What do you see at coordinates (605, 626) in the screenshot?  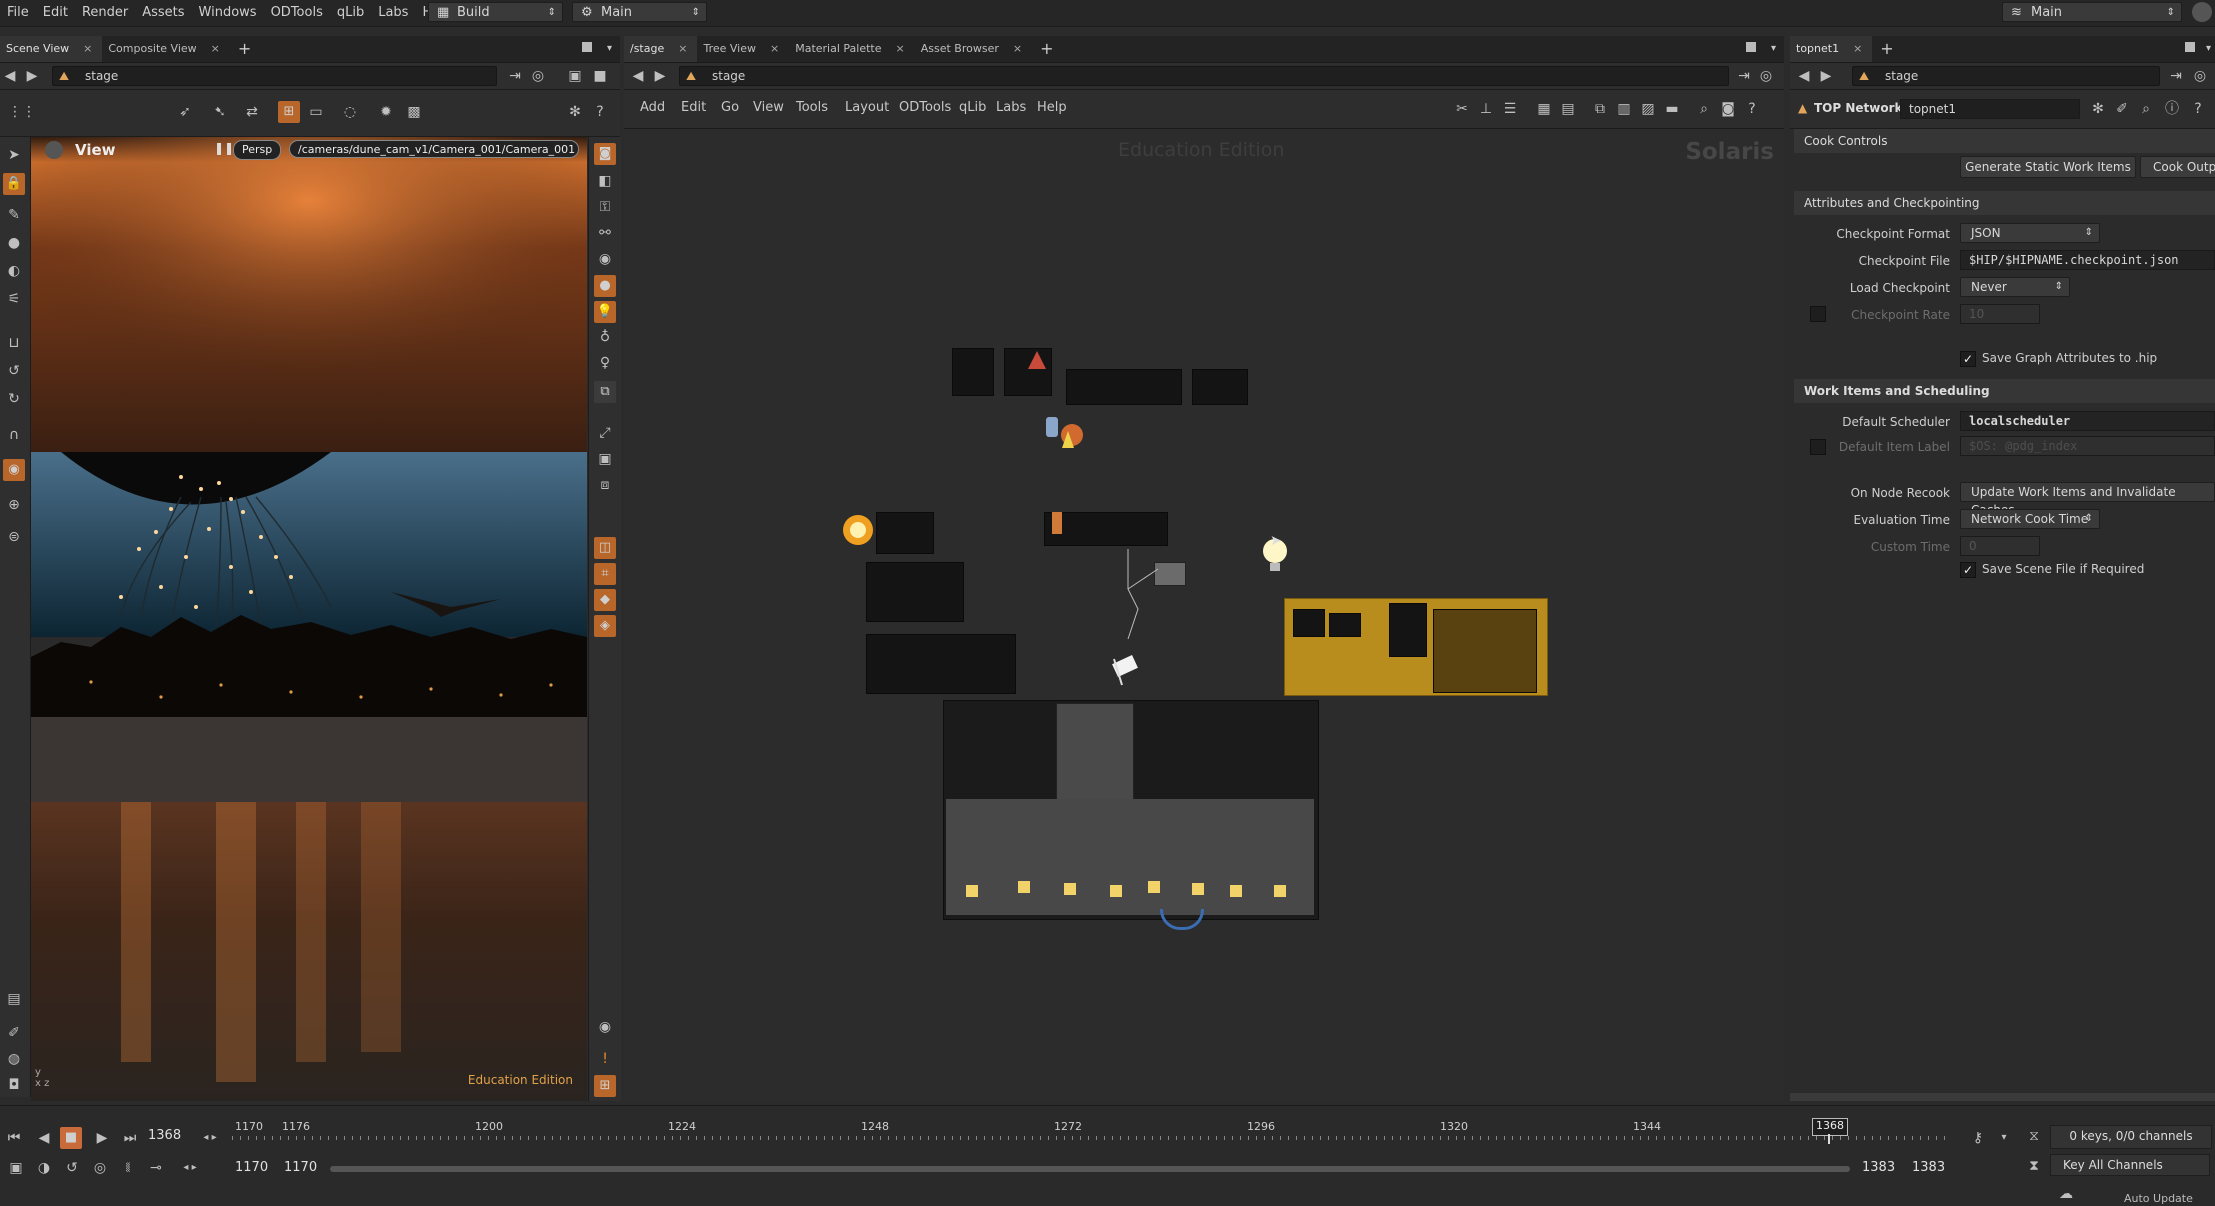 I see `diamond-filled-icon: ◈` at bounding box center [605, 626].